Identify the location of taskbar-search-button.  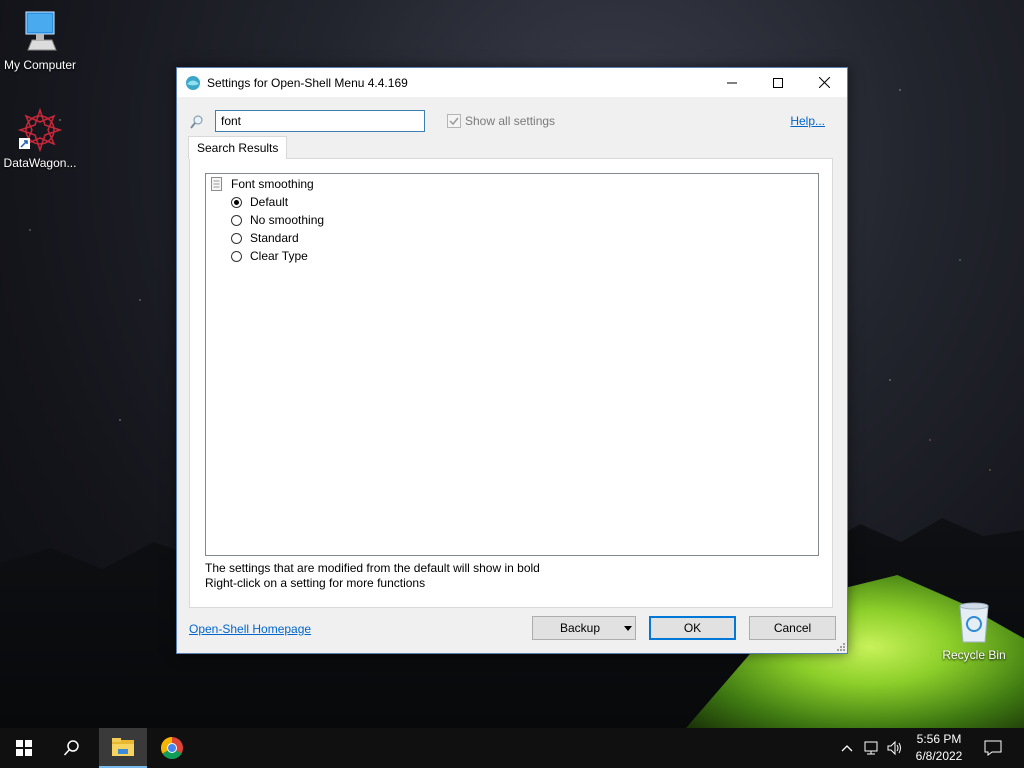
(72, 748).